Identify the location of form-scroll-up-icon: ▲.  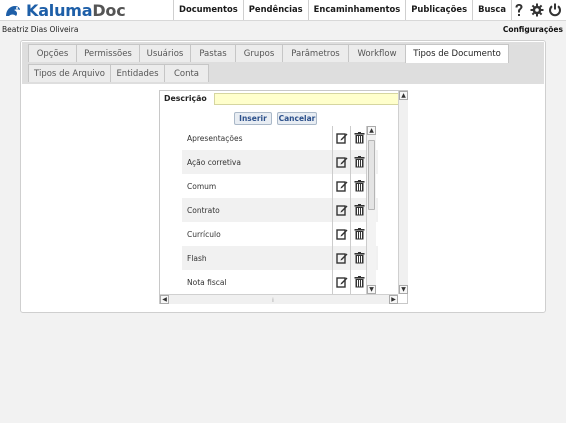
(403, 95).